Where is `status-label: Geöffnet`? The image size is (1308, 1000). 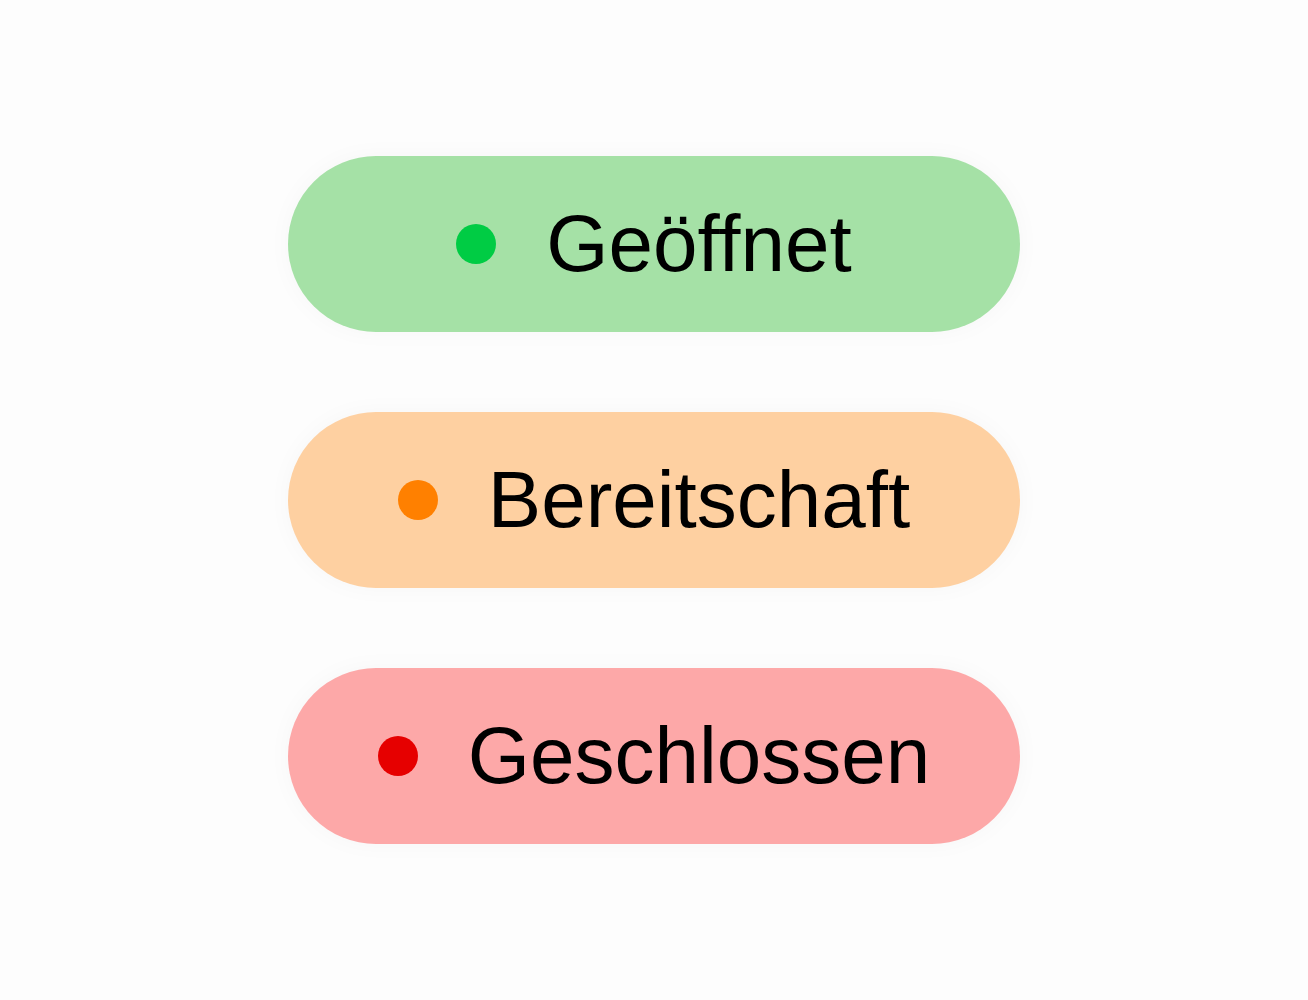
status-label: Geöffnet is located at coordinates (699, 244).